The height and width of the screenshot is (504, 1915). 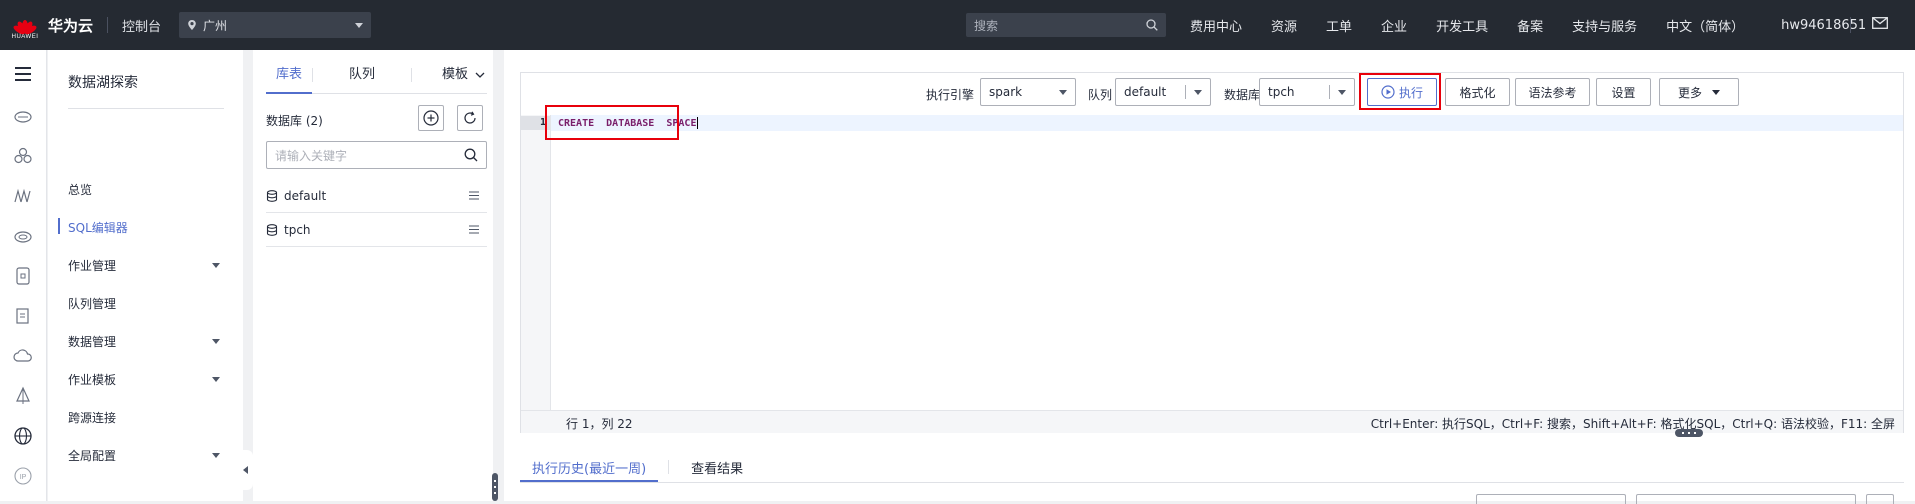 I want to click on database-value: tpch, so click(x=1281, y=92).